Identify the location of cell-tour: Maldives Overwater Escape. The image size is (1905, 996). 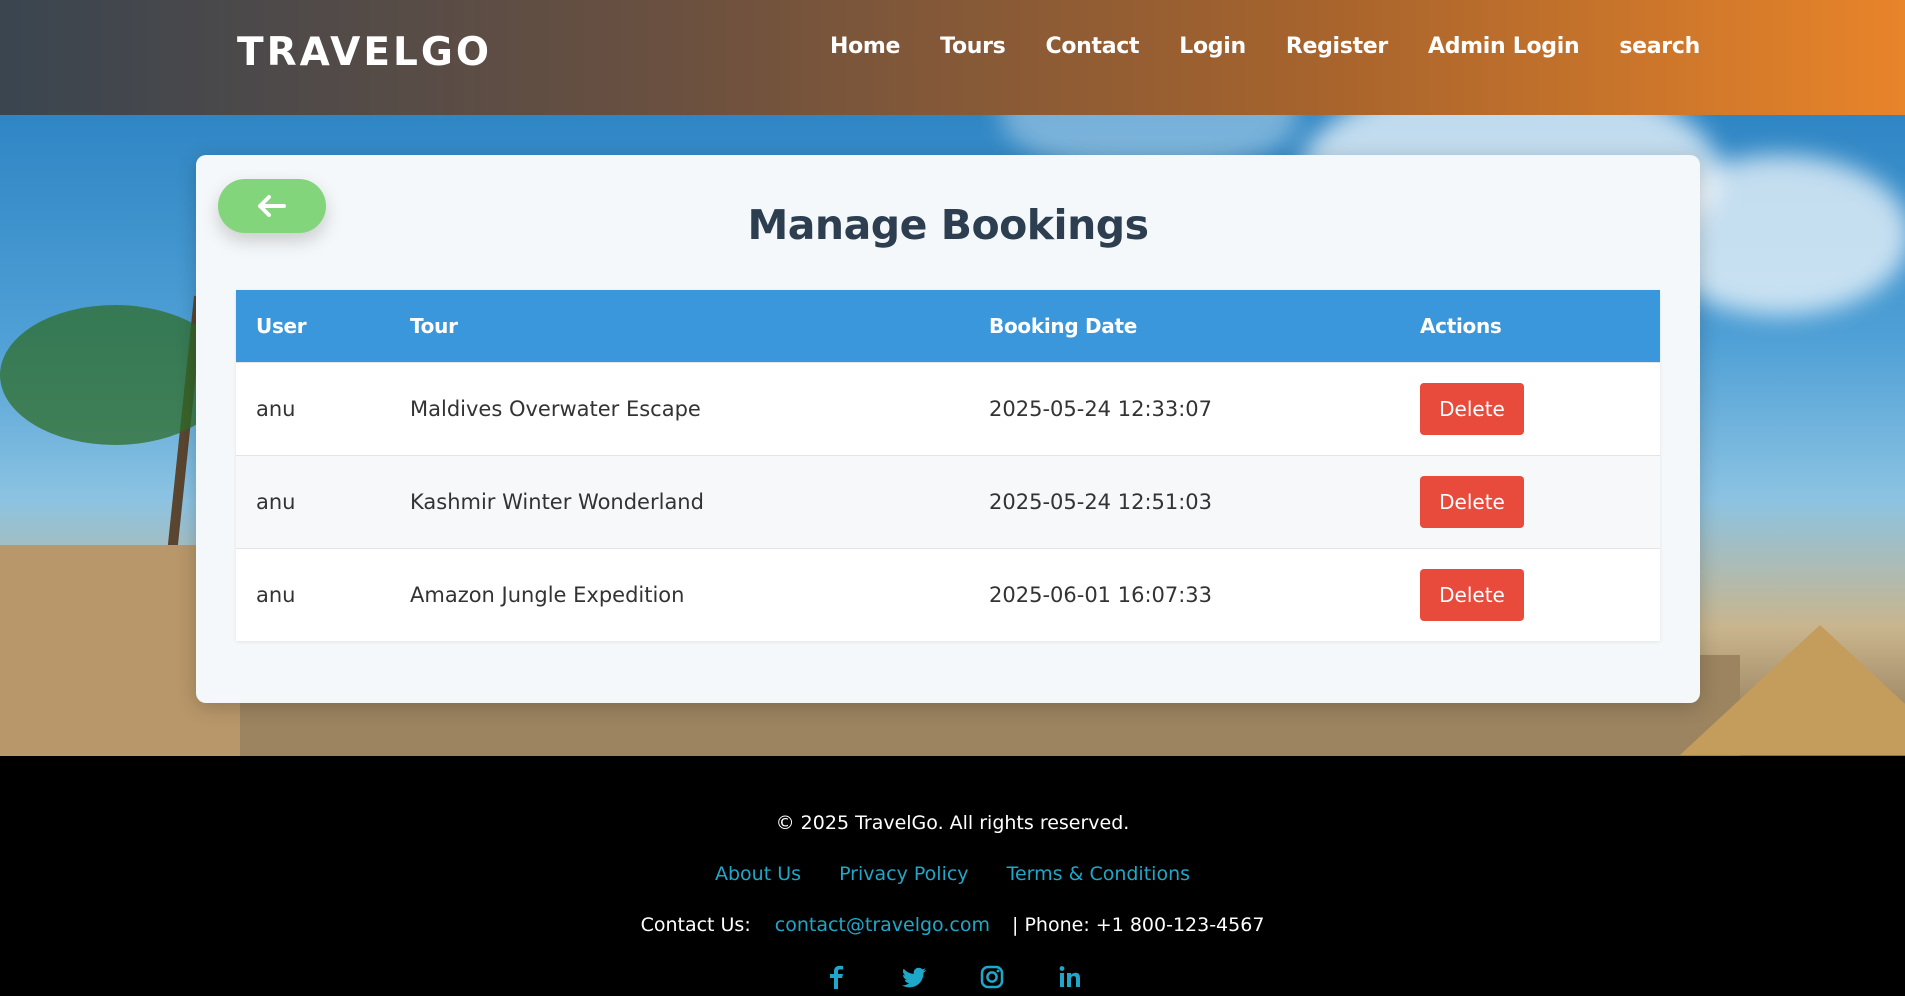
(679, 408).